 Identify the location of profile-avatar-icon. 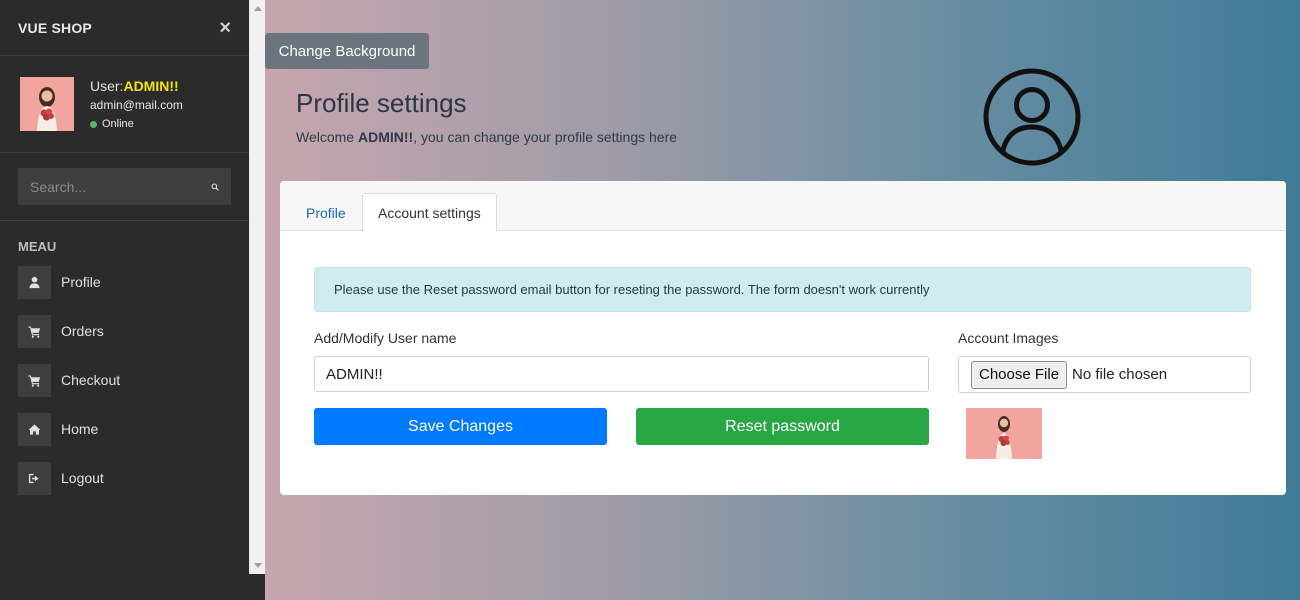
(1032, 117).